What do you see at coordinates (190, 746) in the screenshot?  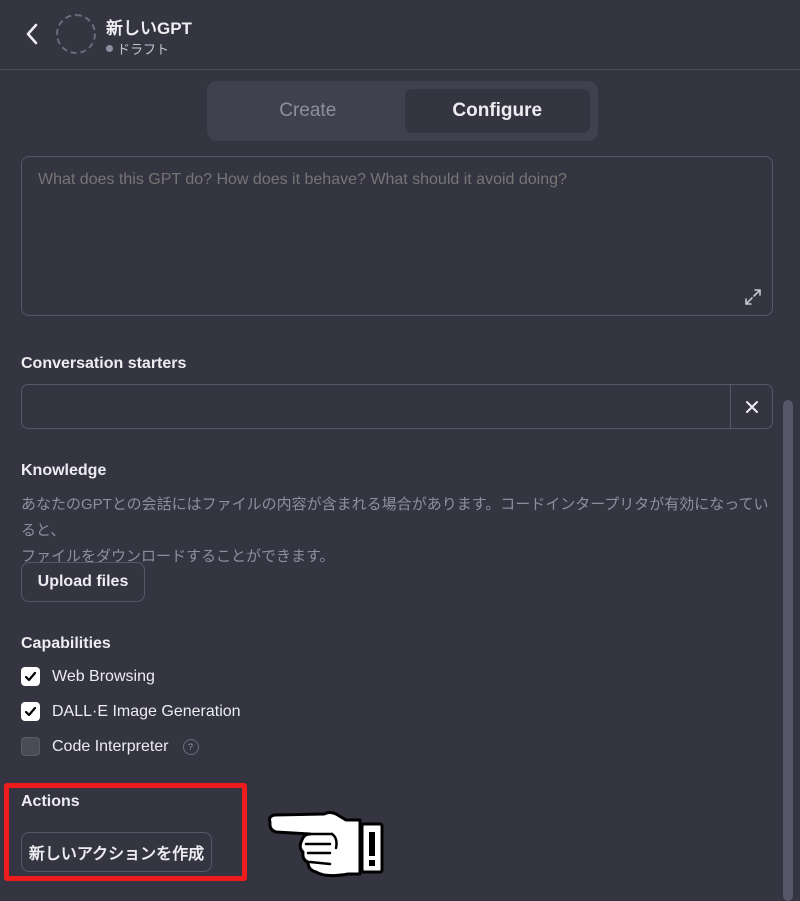 I see `help-icon: ?` at bounding box center [190, 746].